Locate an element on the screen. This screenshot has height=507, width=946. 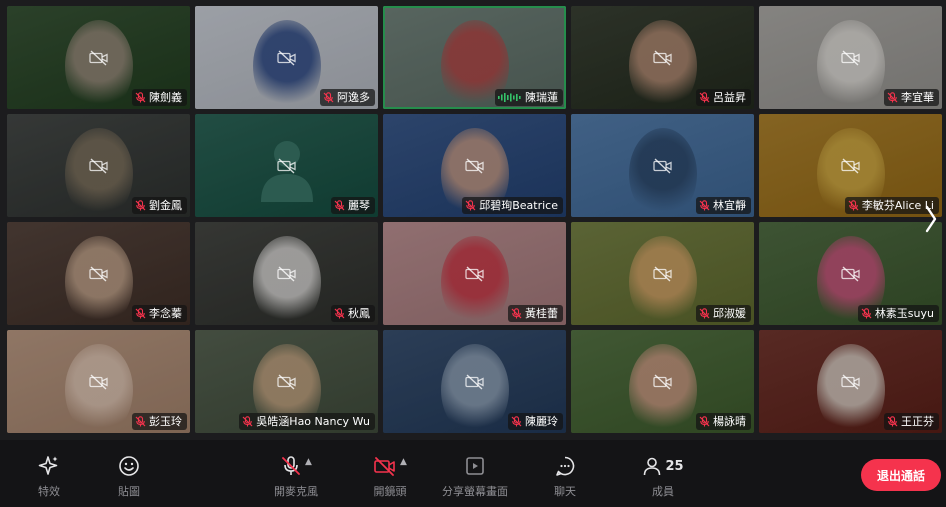
participant-label: 邱碧珣Beatrice is located at coordinates (512, 205).